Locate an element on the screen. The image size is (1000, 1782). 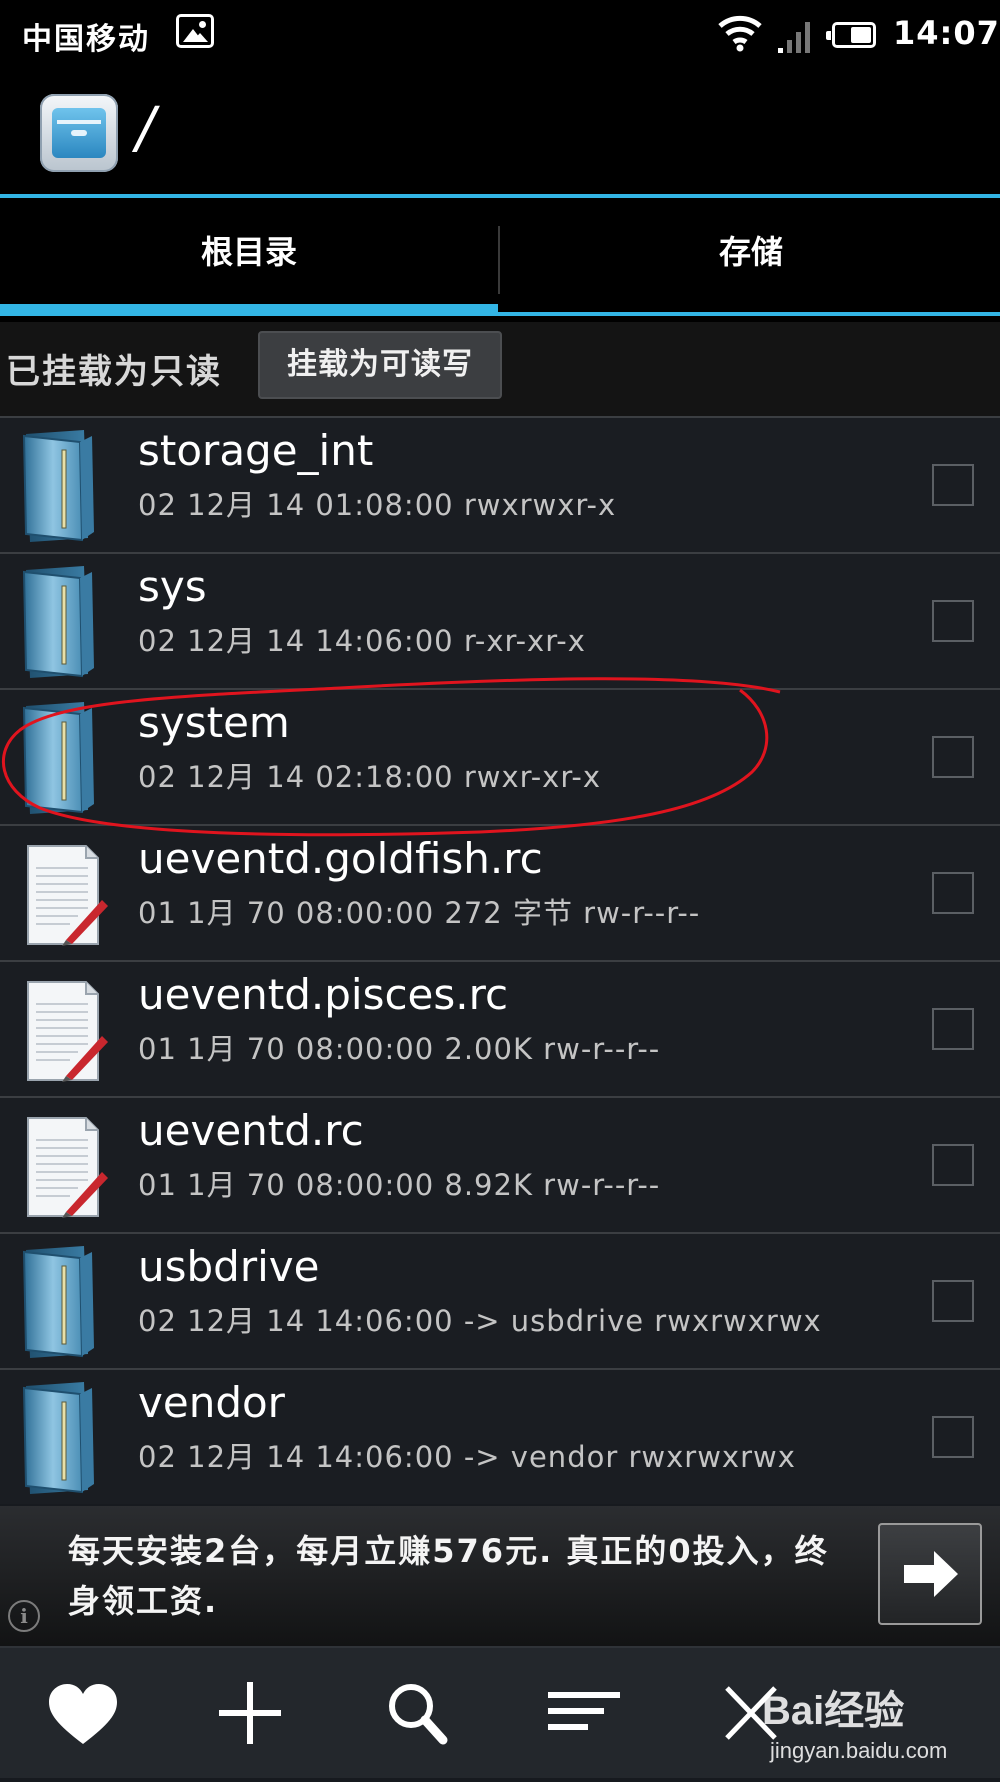
add-button is located at coordinates (250, 1713).